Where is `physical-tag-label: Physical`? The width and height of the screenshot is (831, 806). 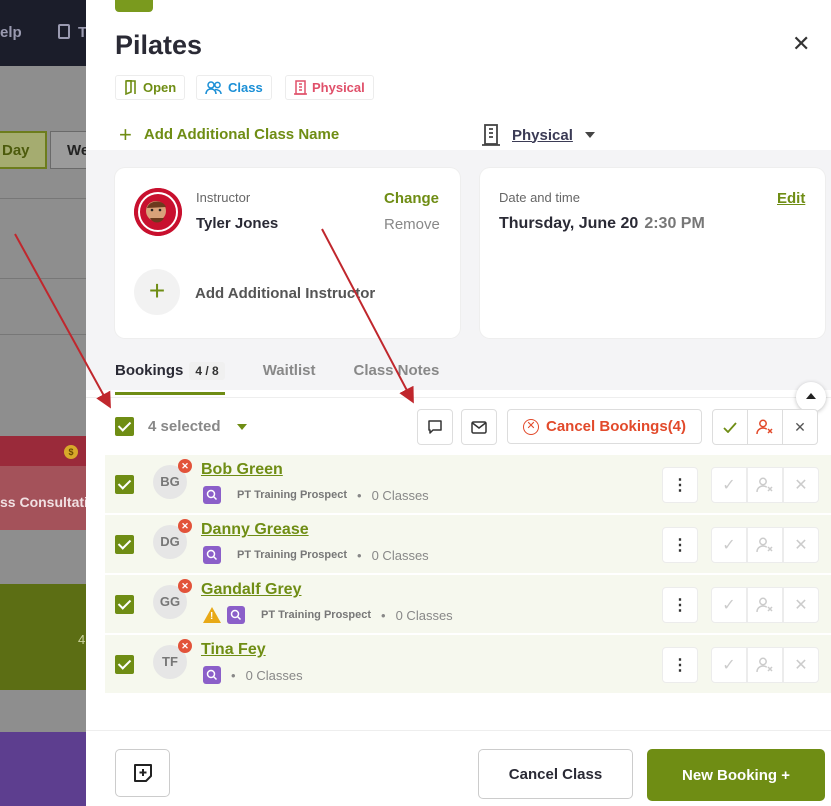 physical-tag-label: Physical is located at coordinates (338, 87).